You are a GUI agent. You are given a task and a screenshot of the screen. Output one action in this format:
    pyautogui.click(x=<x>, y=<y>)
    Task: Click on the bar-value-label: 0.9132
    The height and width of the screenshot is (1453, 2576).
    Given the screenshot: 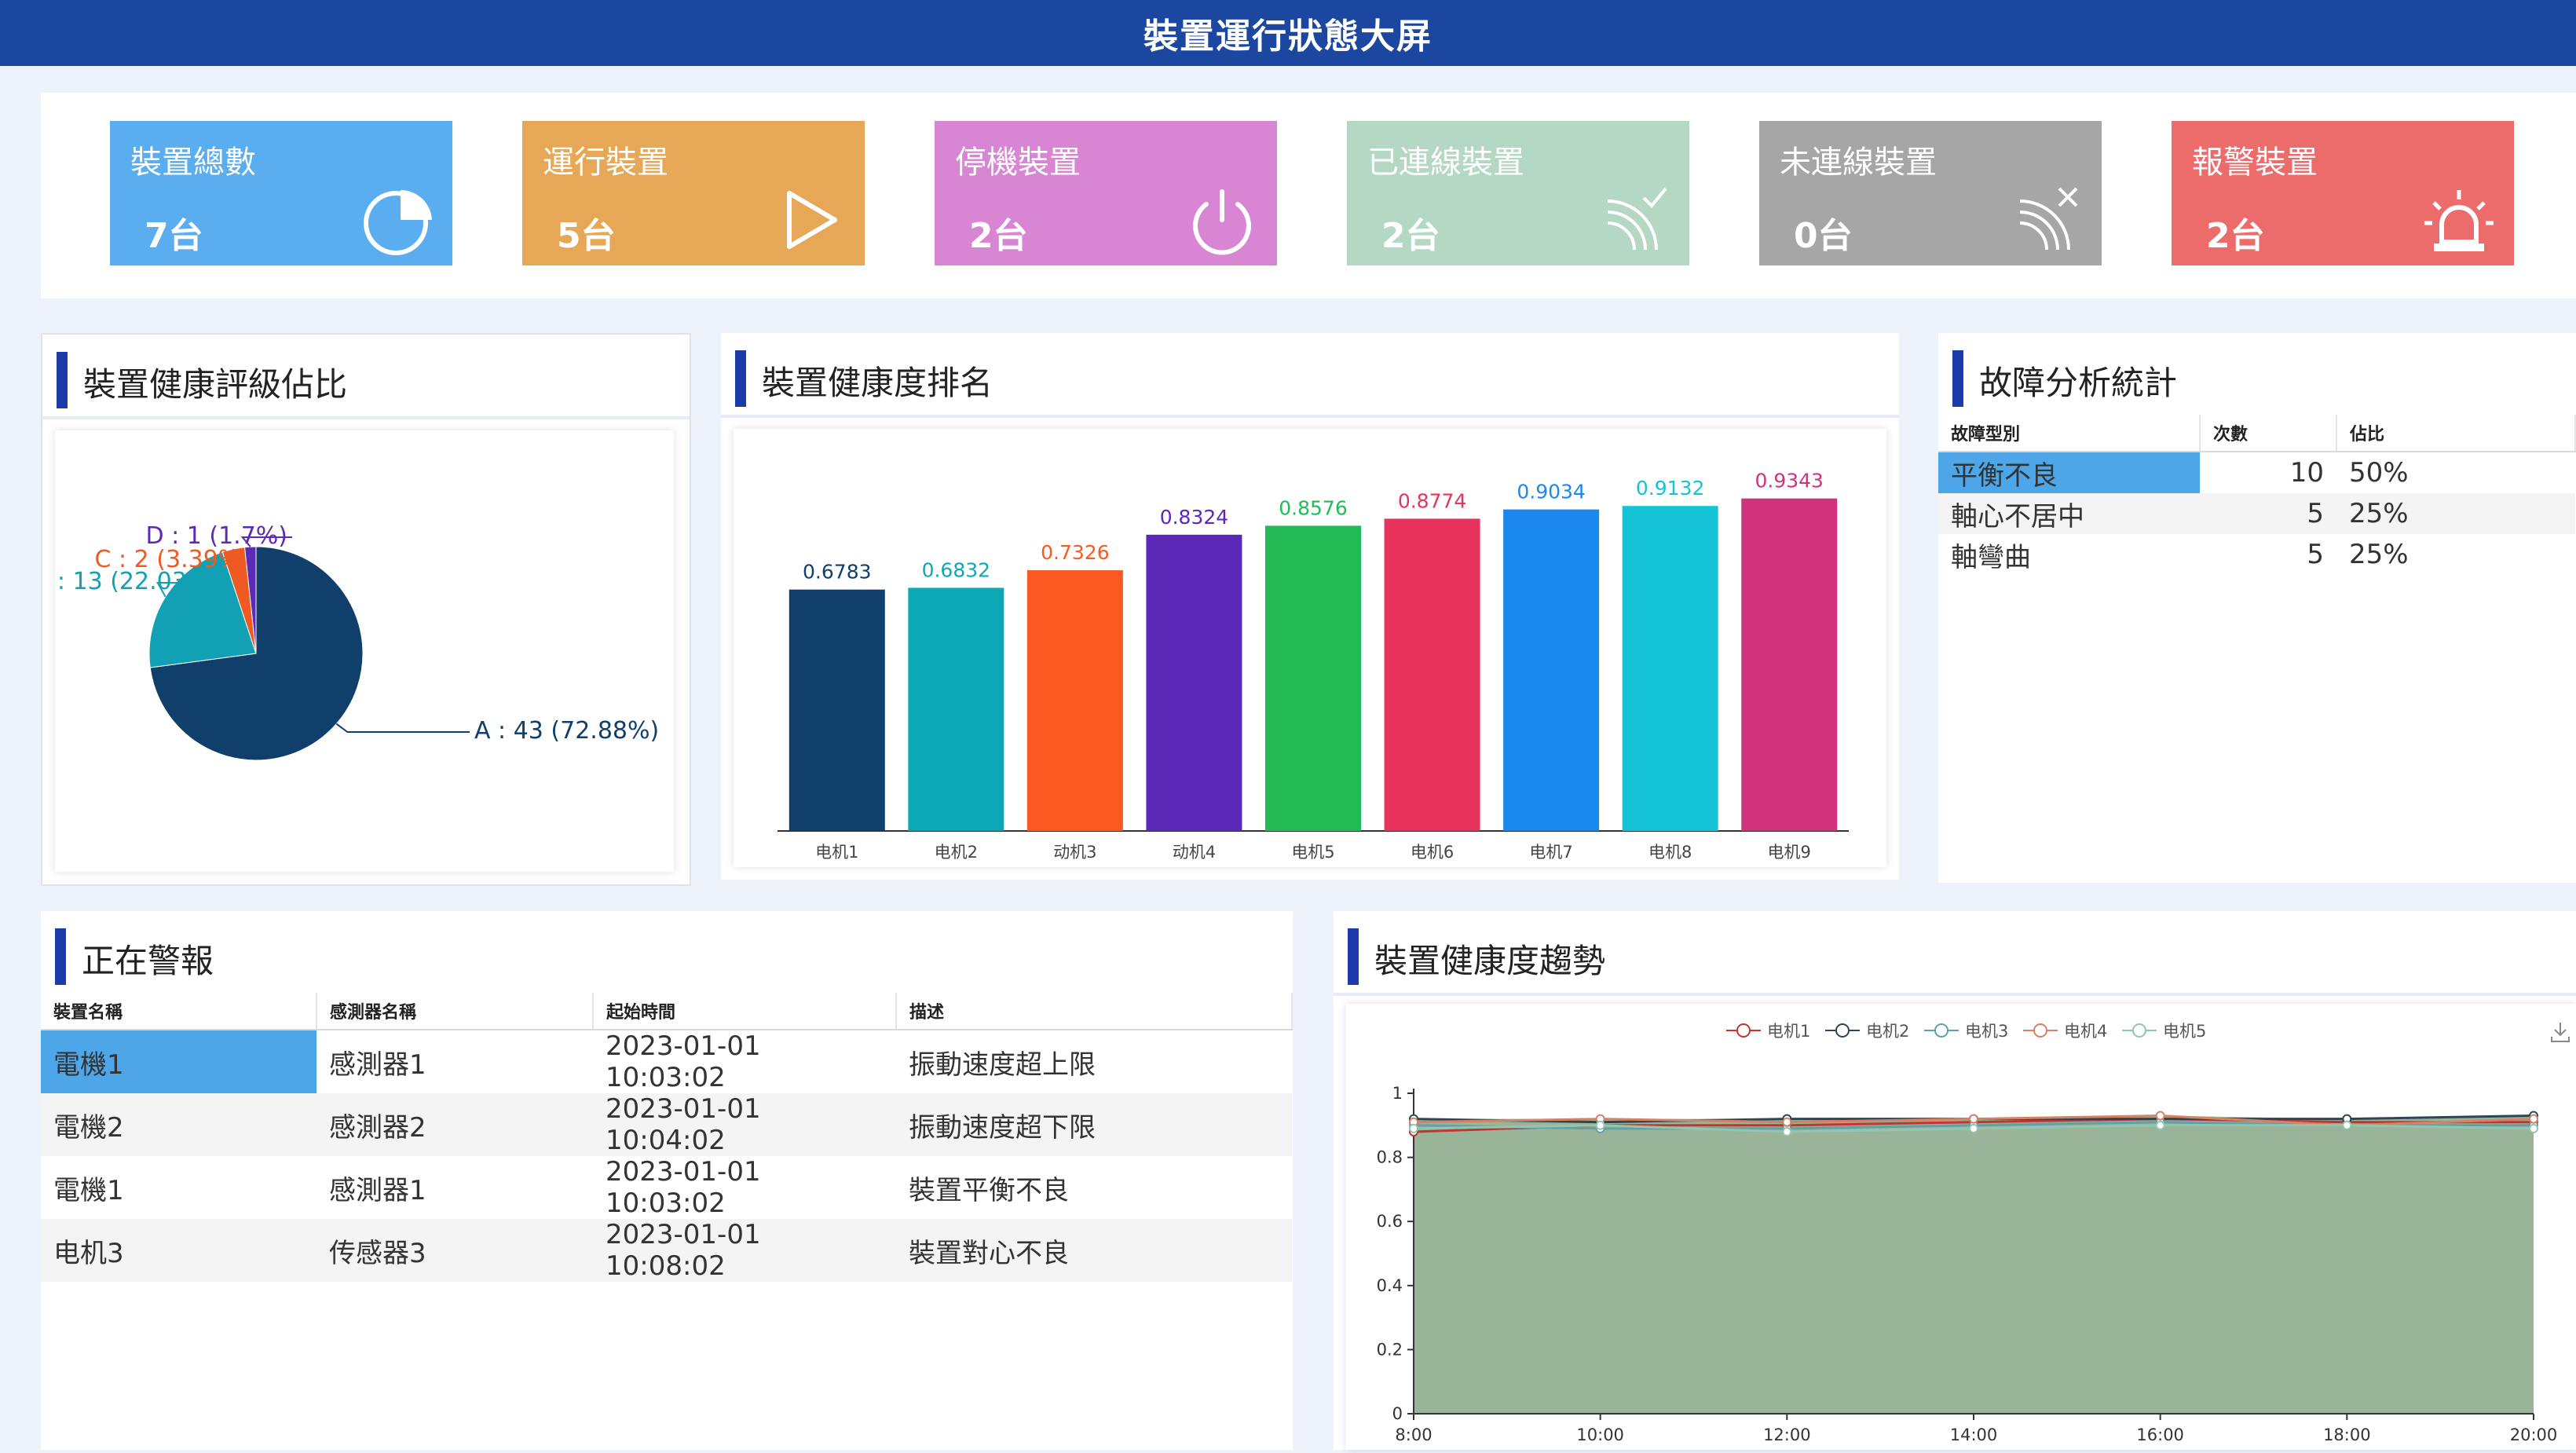 What is the action you would take?
    pyautogui.click(x=1670, y=488)
    